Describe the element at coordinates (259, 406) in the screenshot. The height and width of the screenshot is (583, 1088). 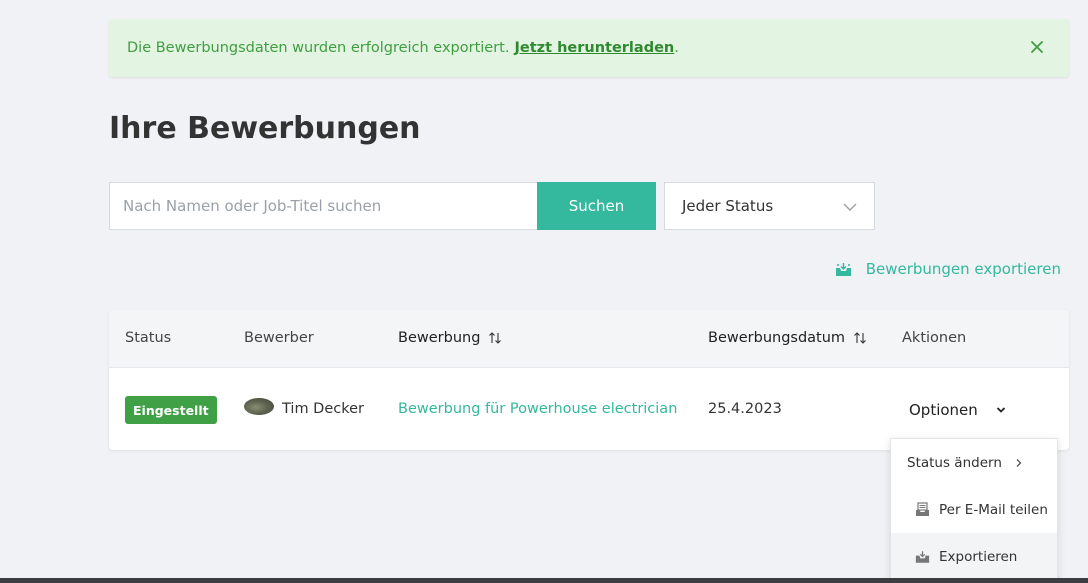
I see `avatar` at that location.